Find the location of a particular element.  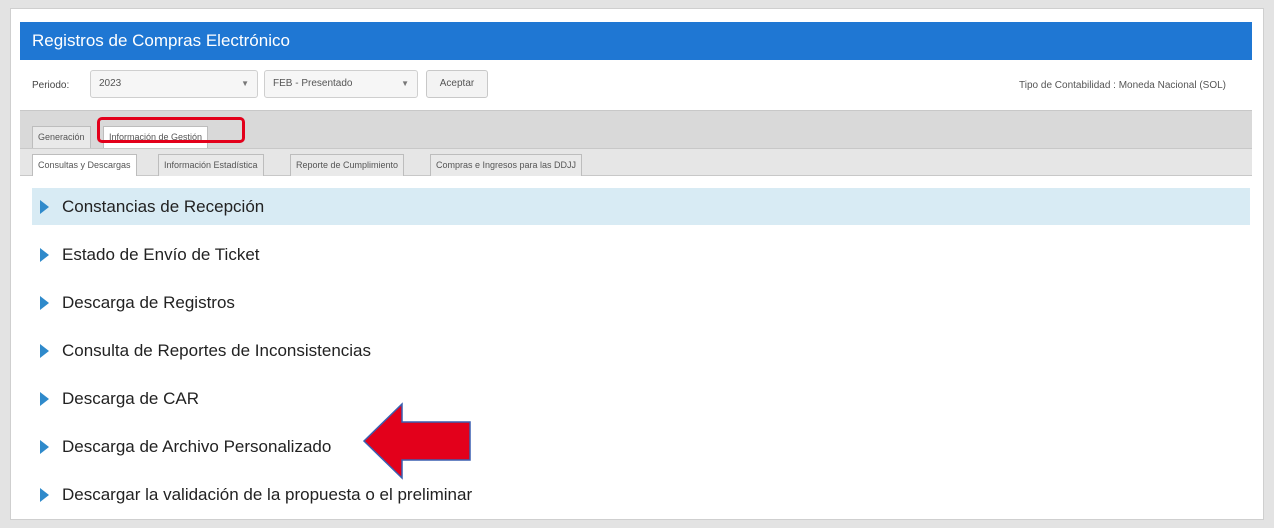

tab-informacion-estadistica: Información Estadística is located at coordinates (211, 165).